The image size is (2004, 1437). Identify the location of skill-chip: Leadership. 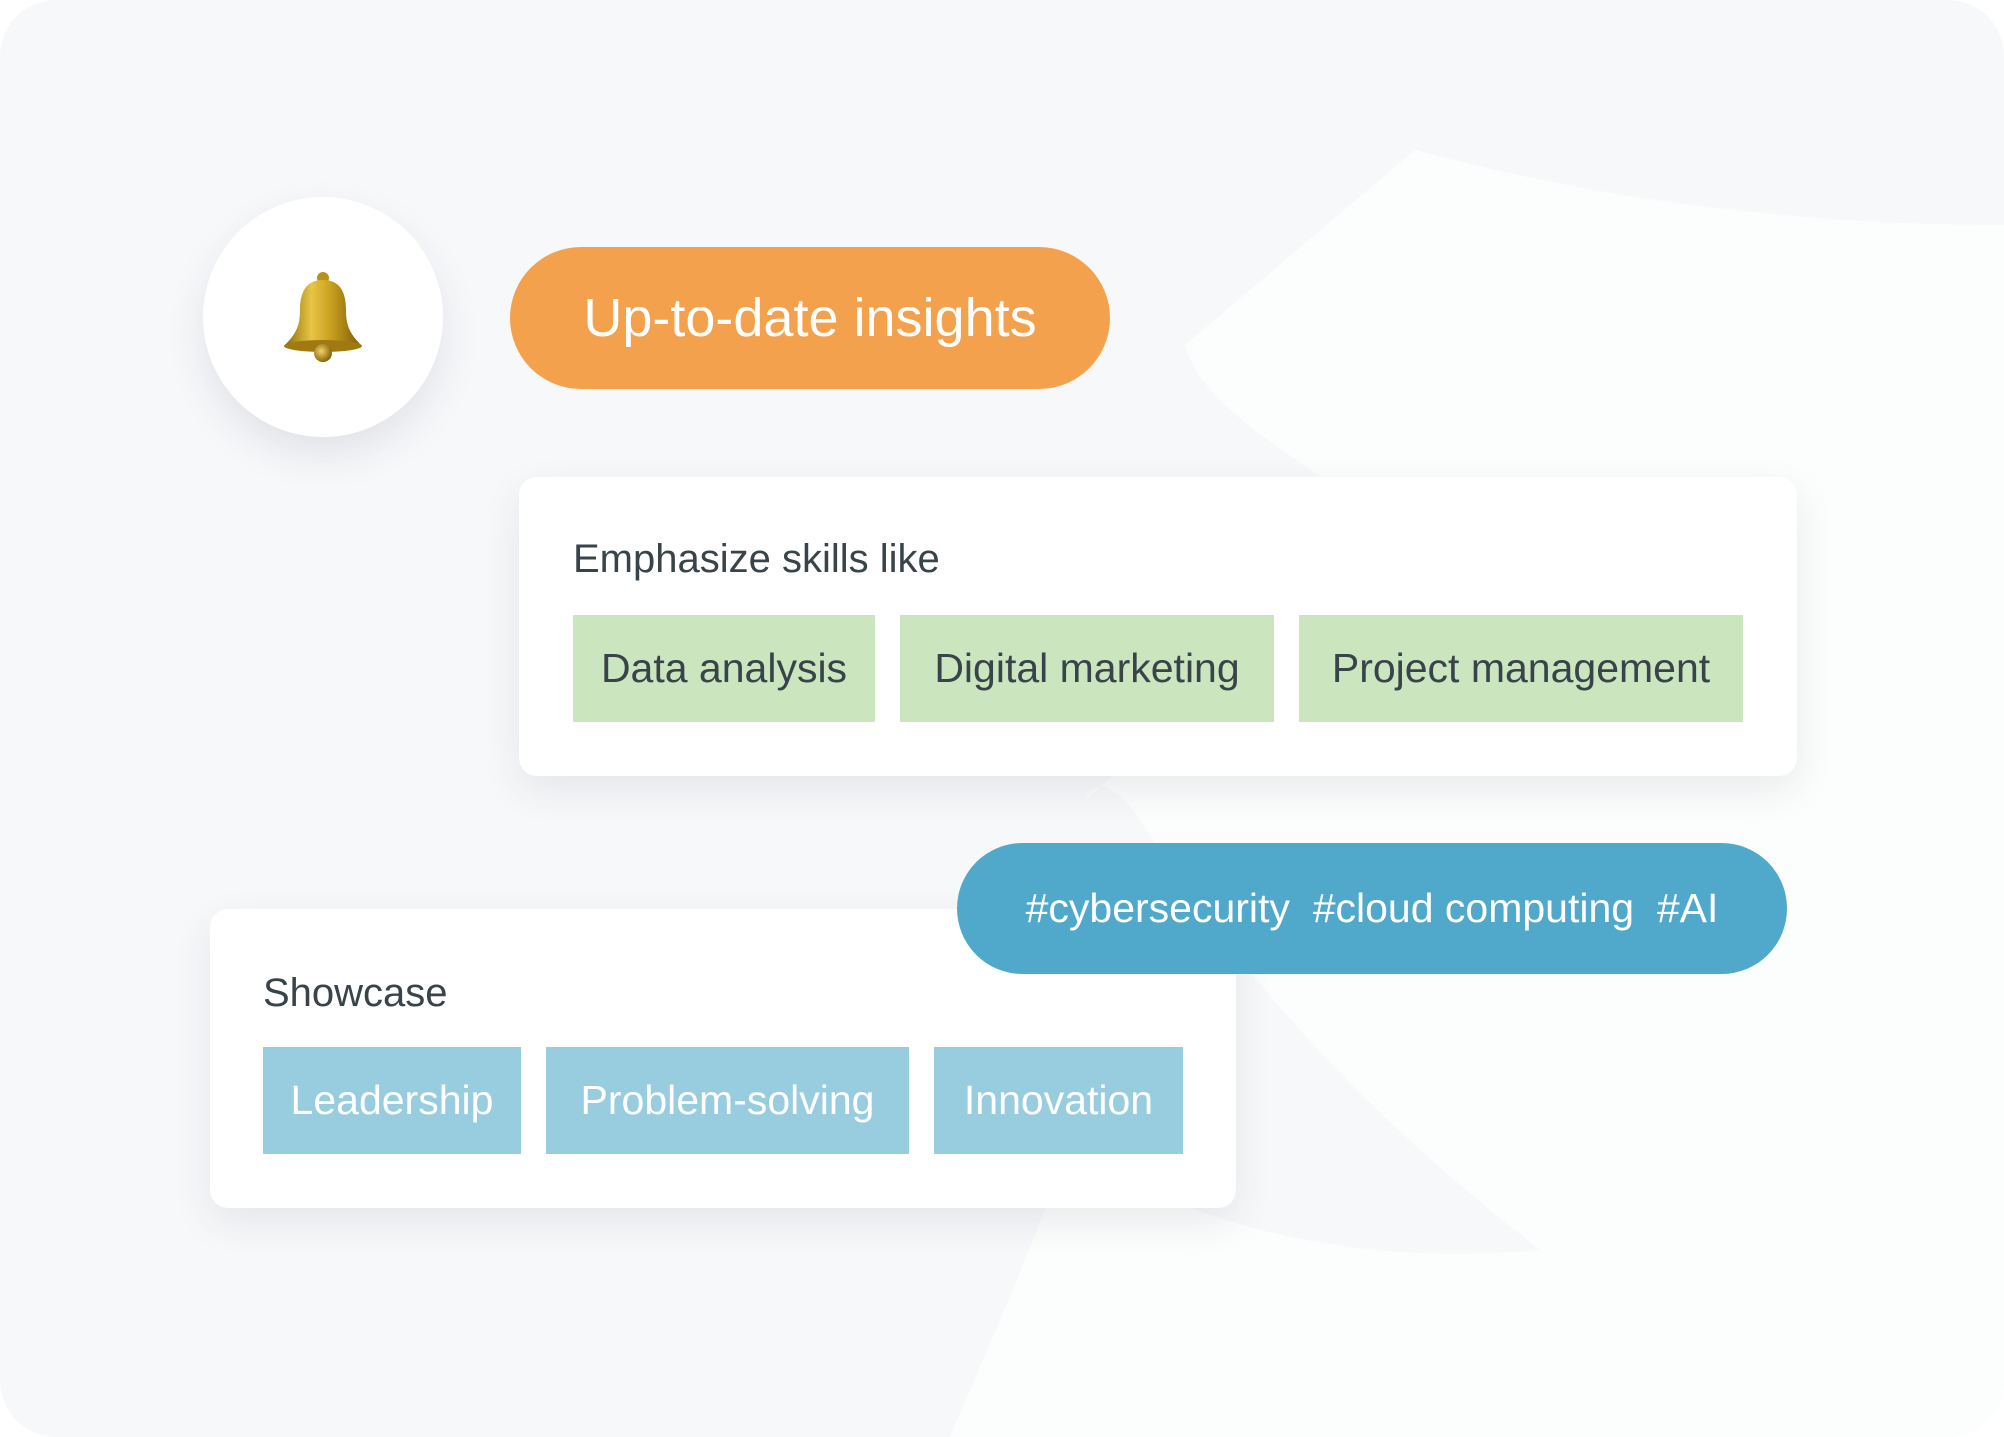
(392, 1100).